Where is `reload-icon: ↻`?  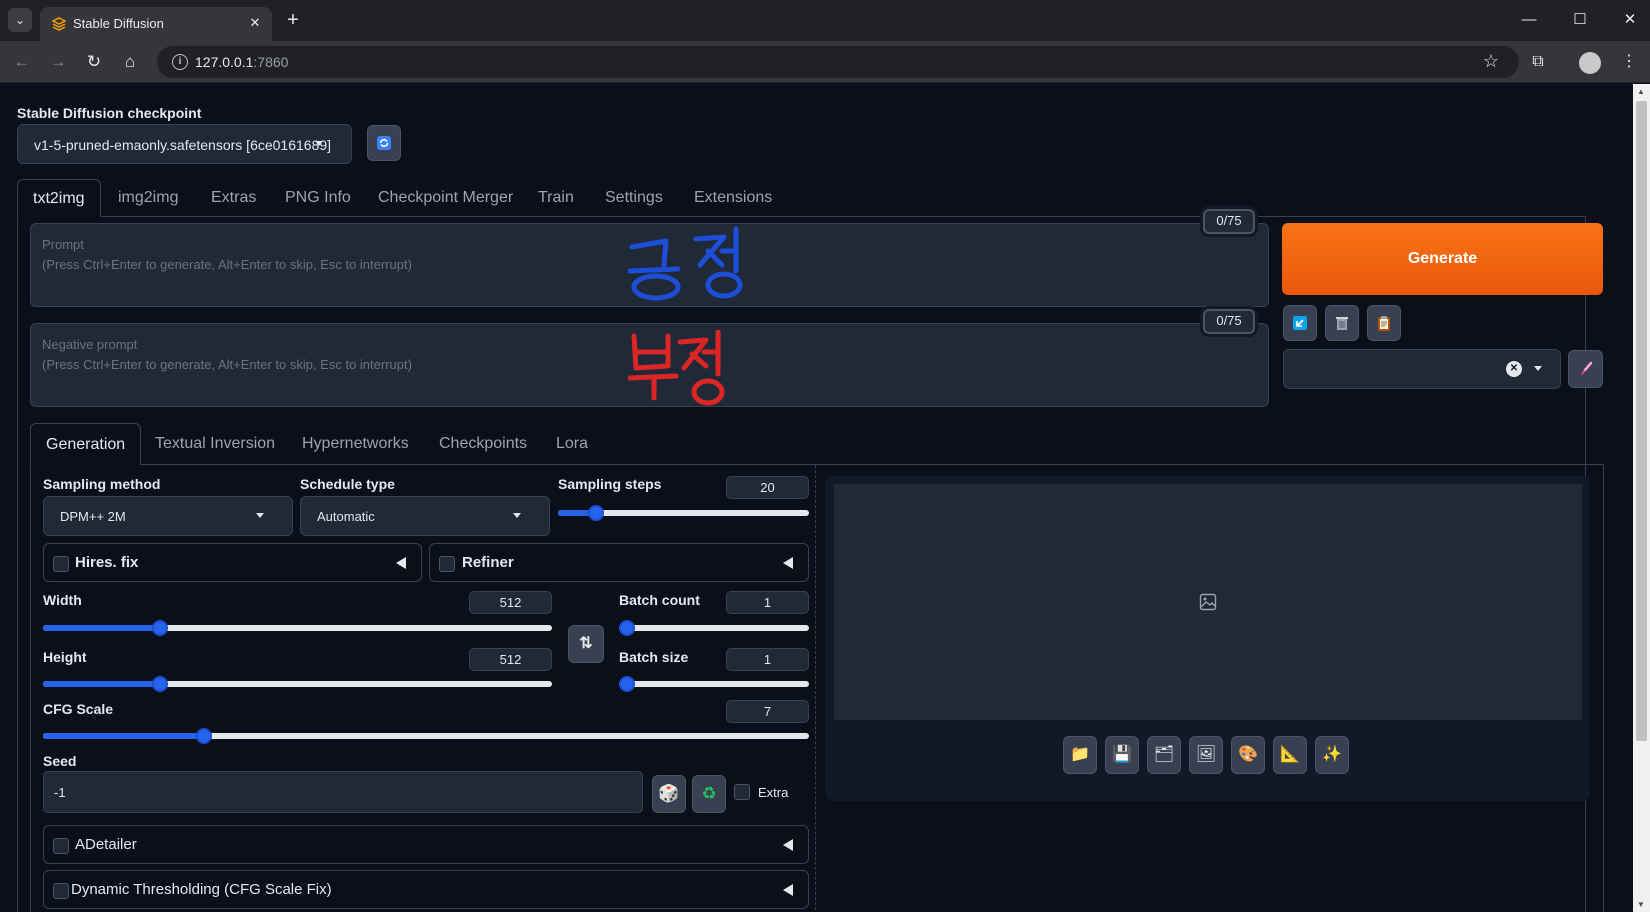 reload-icon: ↻ is located at coordinates (94, 62).